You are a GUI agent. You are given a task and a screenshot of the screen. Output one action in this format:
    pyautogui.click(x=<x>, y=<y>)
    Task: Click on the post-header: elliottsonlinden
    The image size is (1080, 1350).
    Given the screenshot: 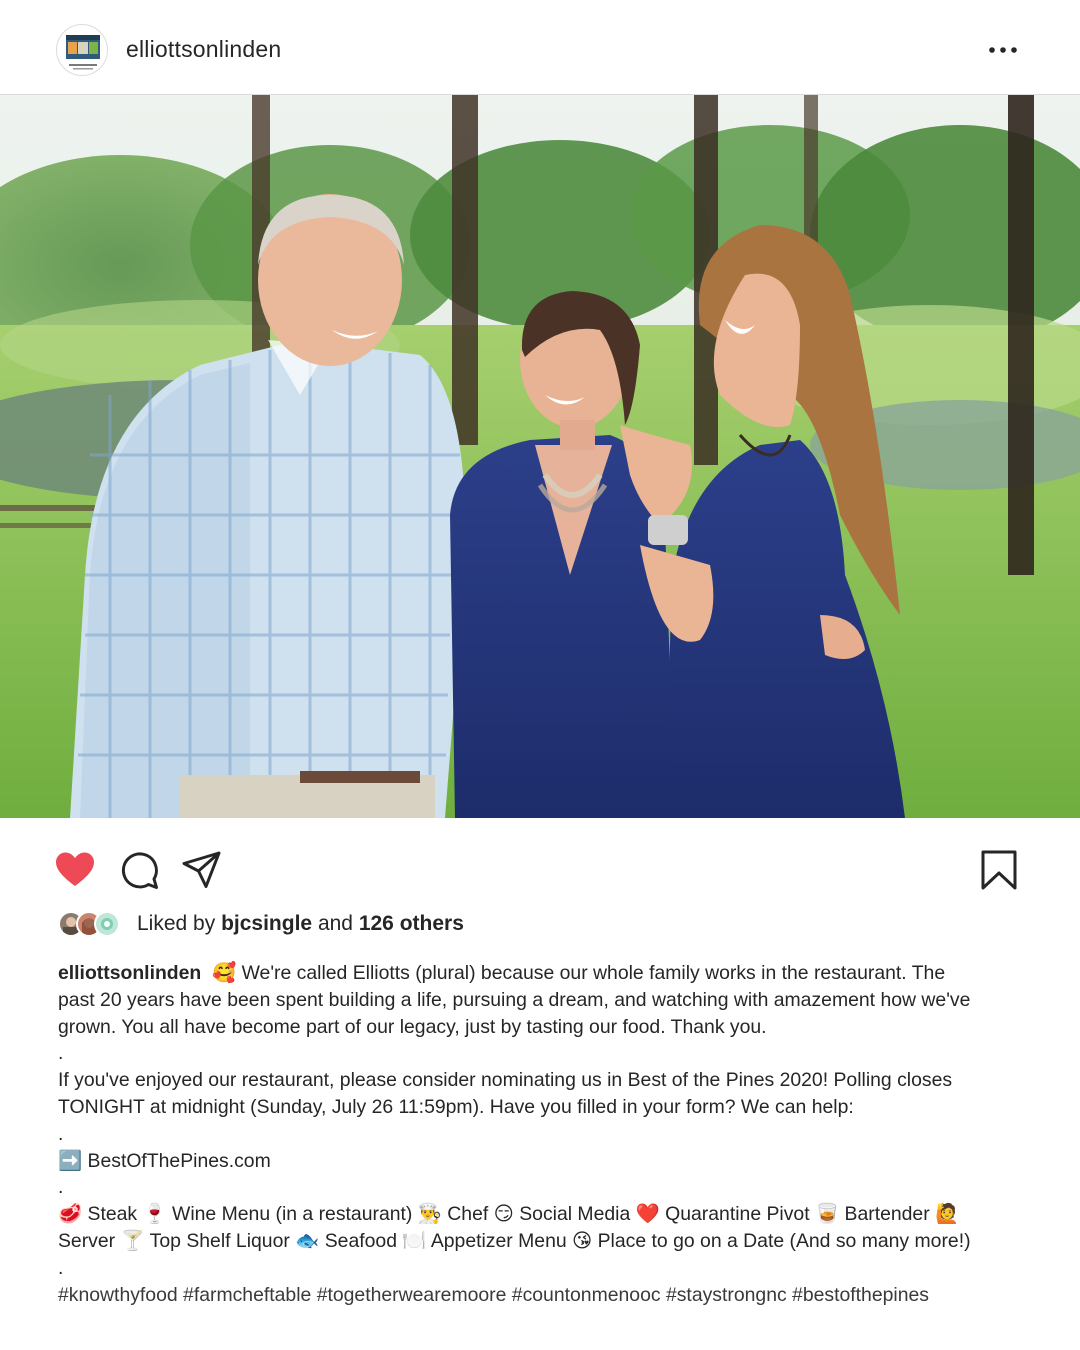 What is the action you would take?
    pyautogui.click(x=540, y=47)
    